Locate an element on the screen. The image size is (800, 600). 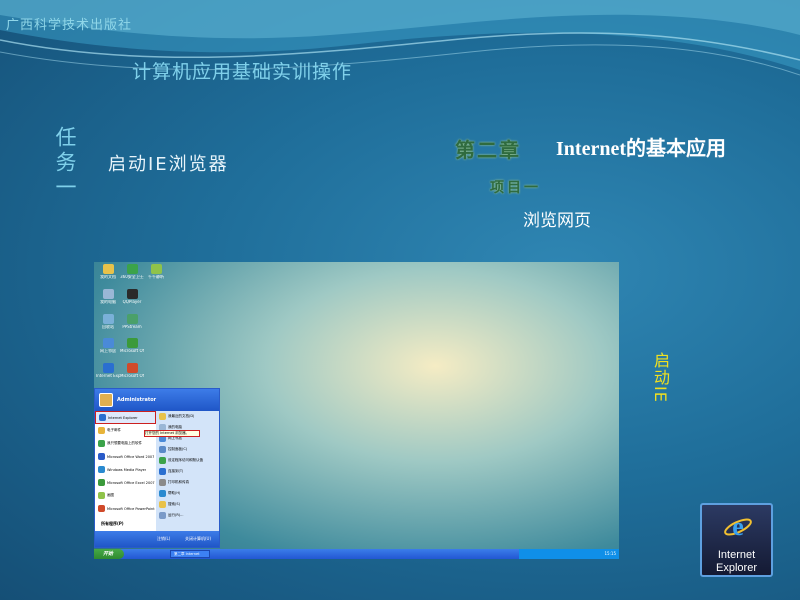
start-place-item: 帮助(H) is located at coordinates (187, 493).